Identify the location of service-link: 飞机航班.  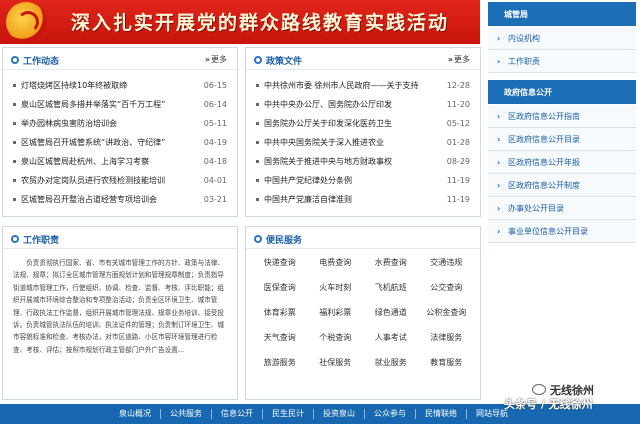
(391, 288).